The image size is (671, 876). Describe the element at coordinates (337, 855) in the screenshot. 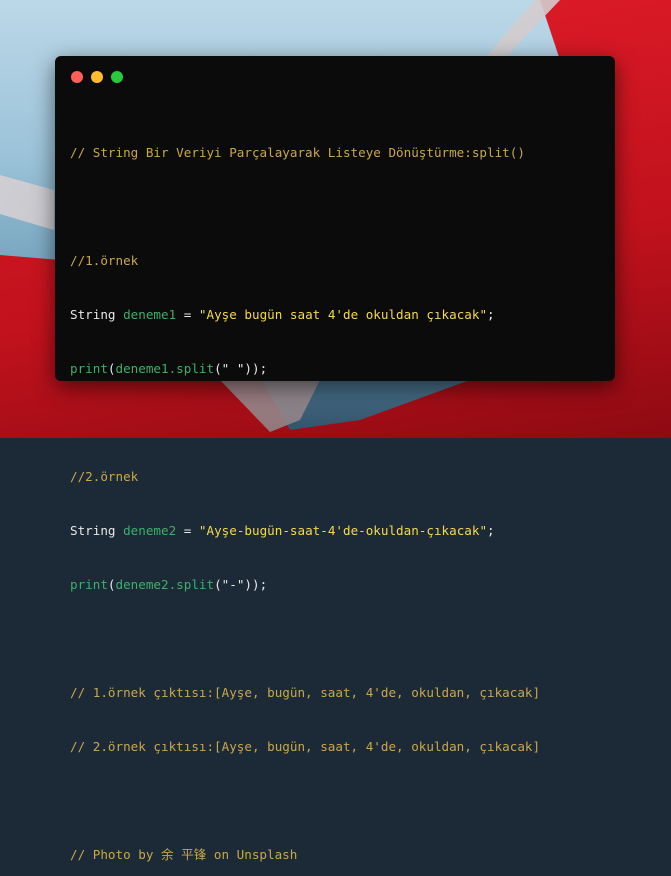

I see `code-line-credit: // Photo by 余 平锋 on Unsplash` at that location.